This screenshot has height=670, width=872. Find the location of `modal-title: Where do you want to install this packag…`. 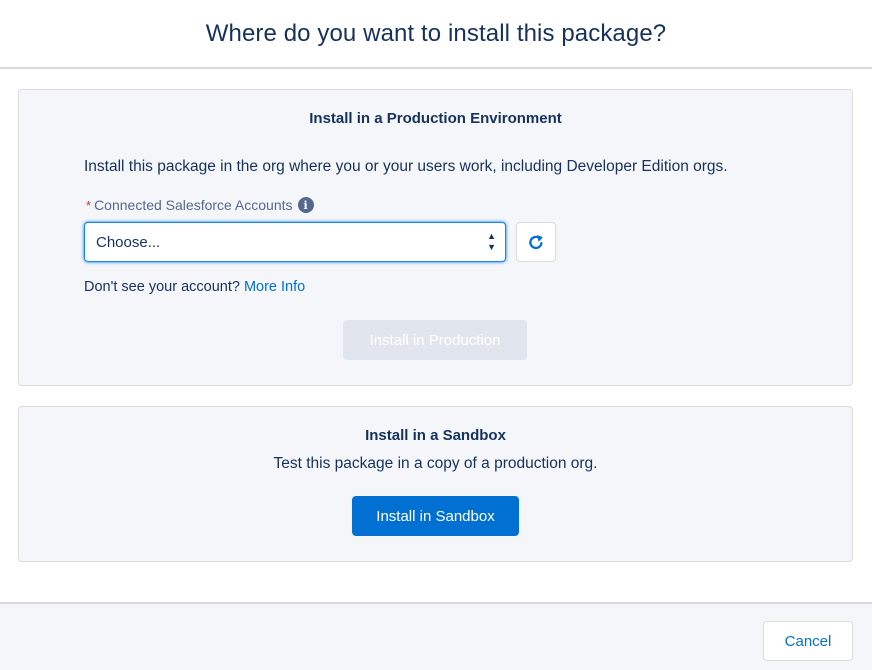

modal-title: Where do you want to install this packag… is located at coordinates (436, 33).